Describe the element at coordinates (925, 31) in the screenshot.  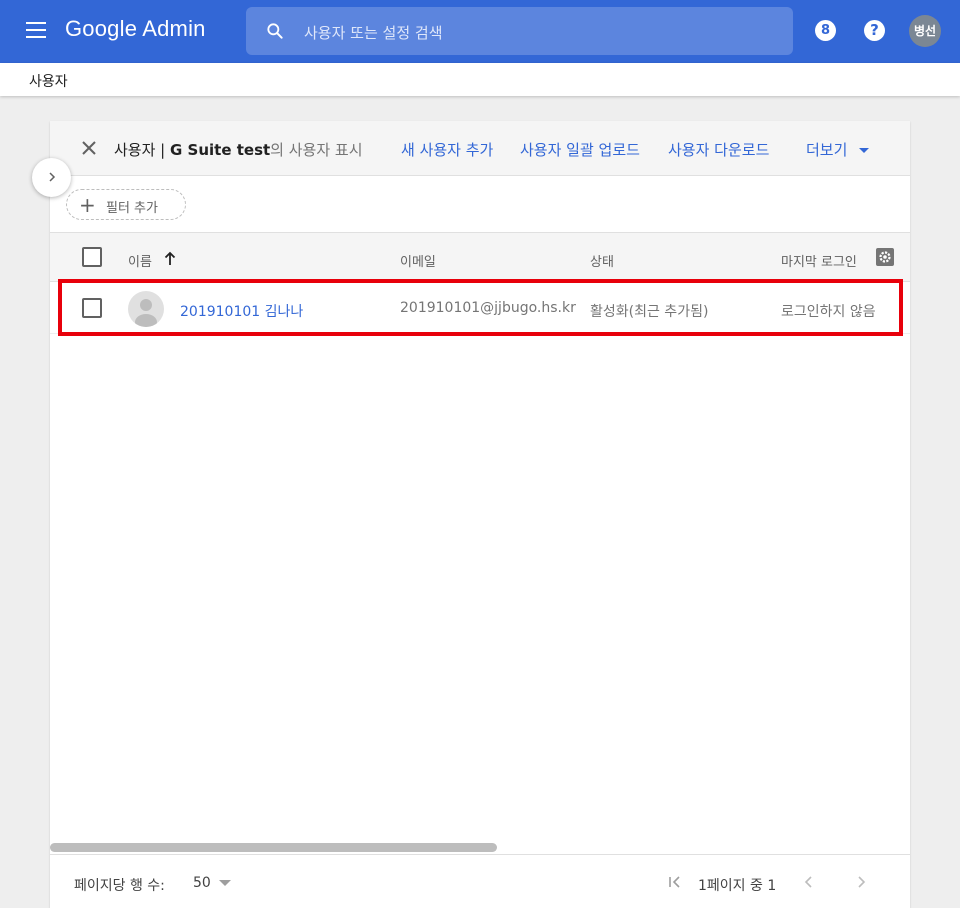
I see `account-avatar: 병선` at that location.